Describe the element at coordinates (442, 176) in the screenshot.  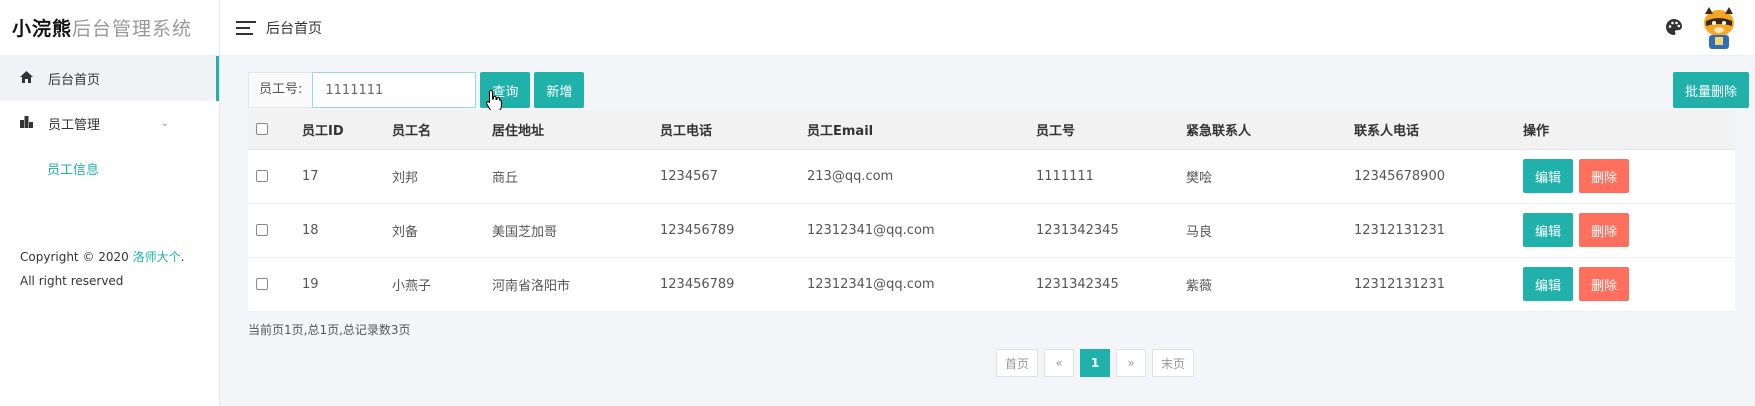
I see `cell-employee-name: 刘邦` at that location.